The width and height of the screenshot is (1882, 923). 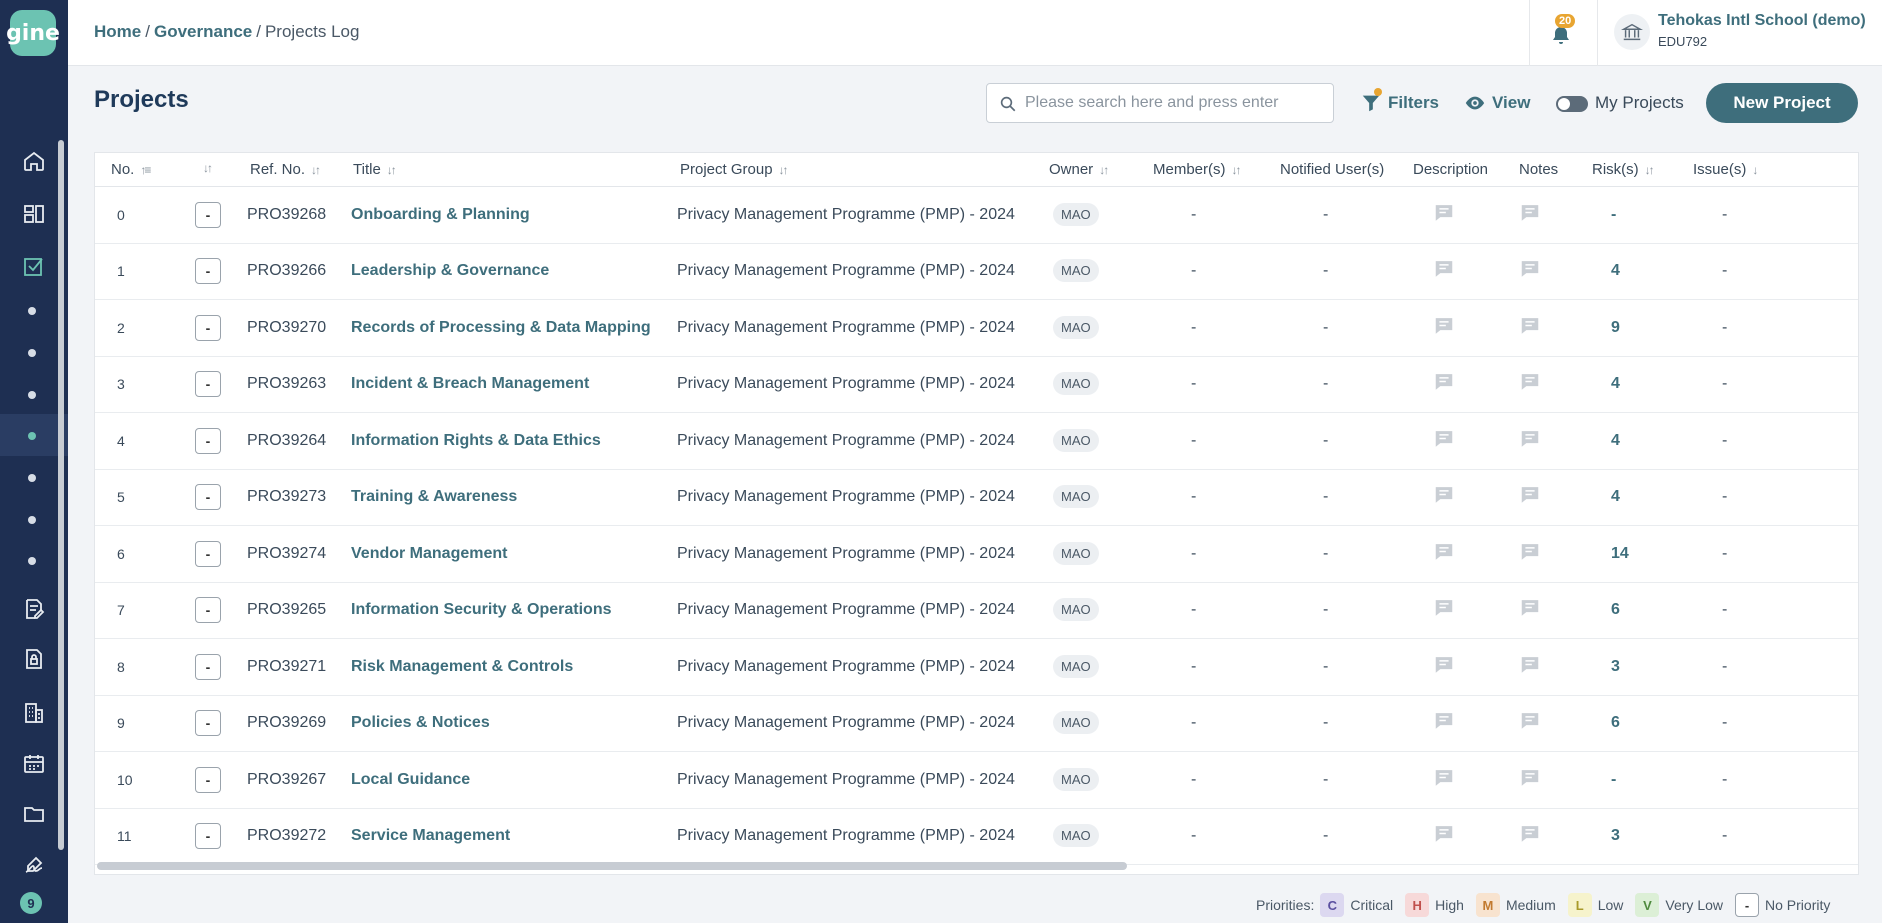 What do you see at coordinates (34, 609) in the screenshot?
I see `edit-document-icon` at bounding box center [34, 609].